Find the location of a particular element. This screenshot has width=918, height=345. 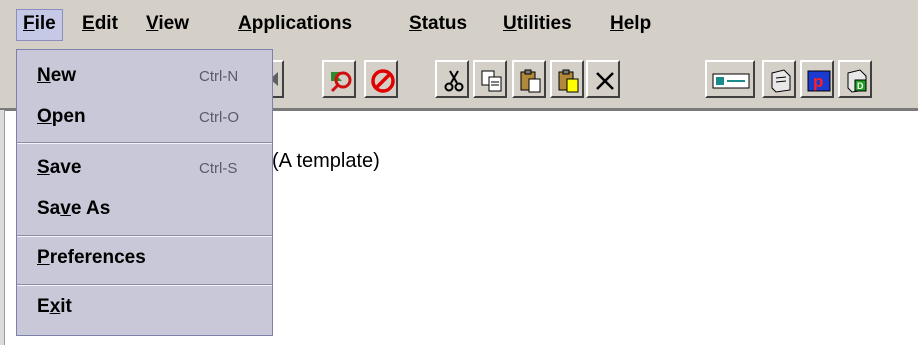

svg-text: p is located at coordinates (818, 81).